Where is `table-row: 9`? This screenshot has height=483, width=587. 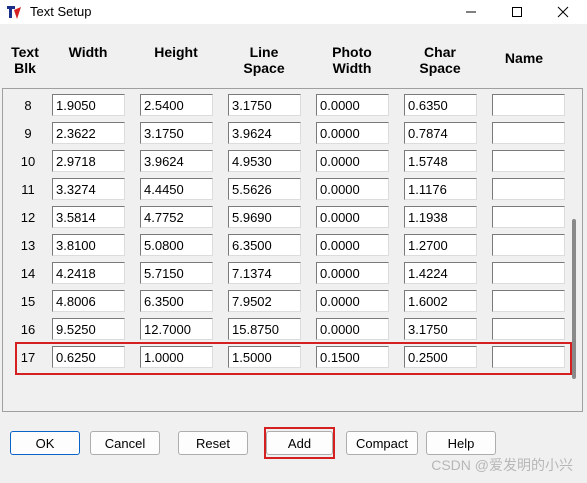 table-row: 9 is located at coordinates (284, 133).